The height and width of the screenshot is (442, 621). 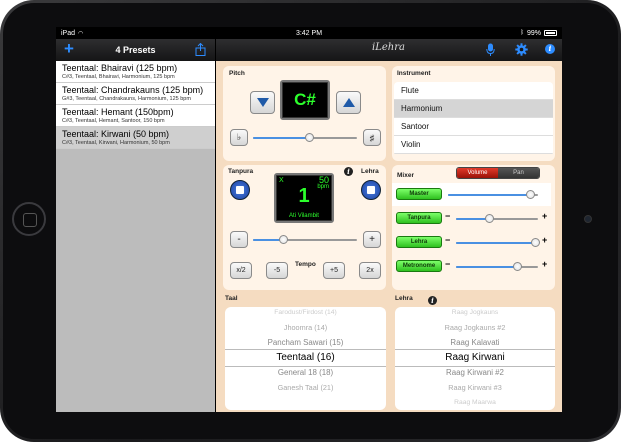 I want to click on camera-icon, so click(x=588, y=219).